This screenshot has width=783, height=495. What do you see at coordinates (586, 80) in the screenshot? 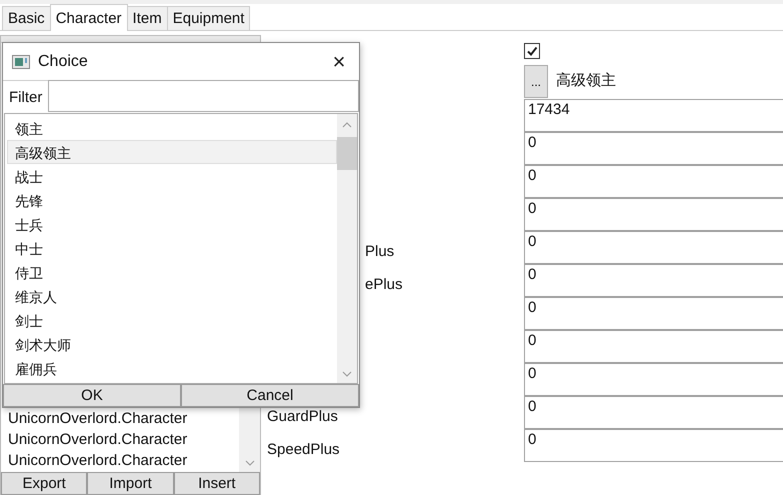
I see `choice-value: 高级领主` at bounding box center [586, 80].